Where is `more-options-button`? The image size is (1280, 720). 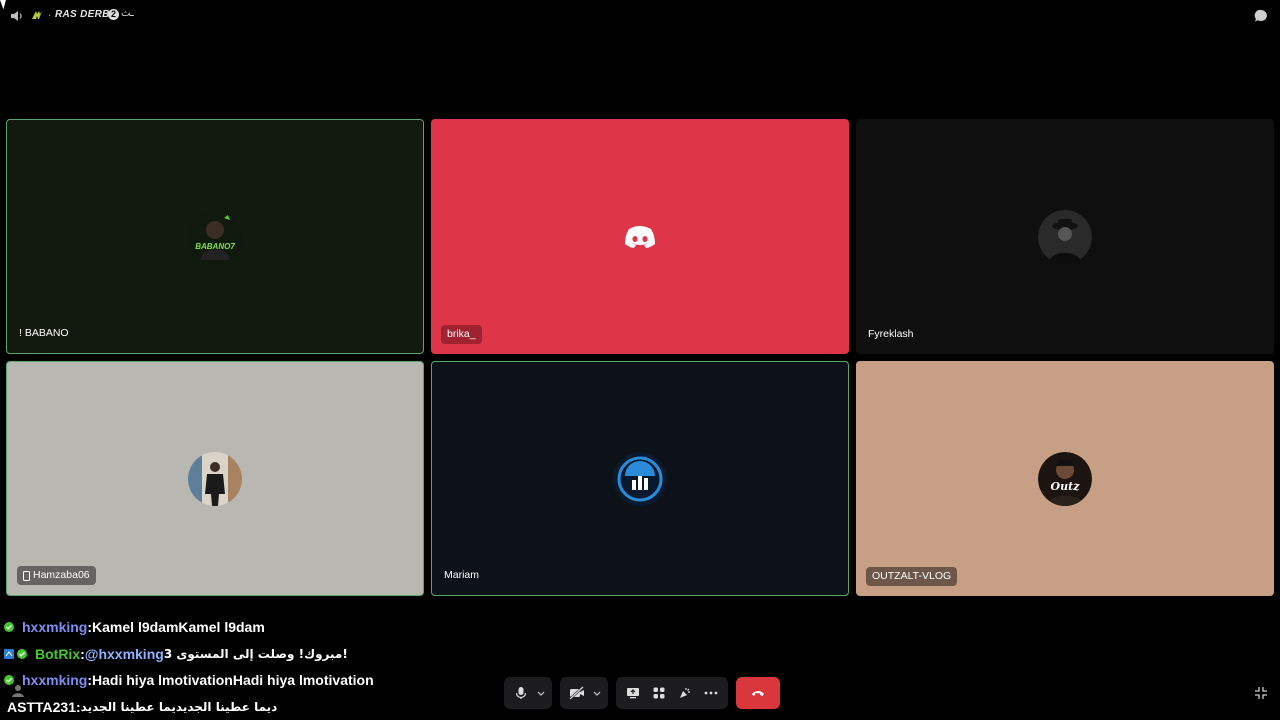
more-options-button is located at coordinates (711, 693).